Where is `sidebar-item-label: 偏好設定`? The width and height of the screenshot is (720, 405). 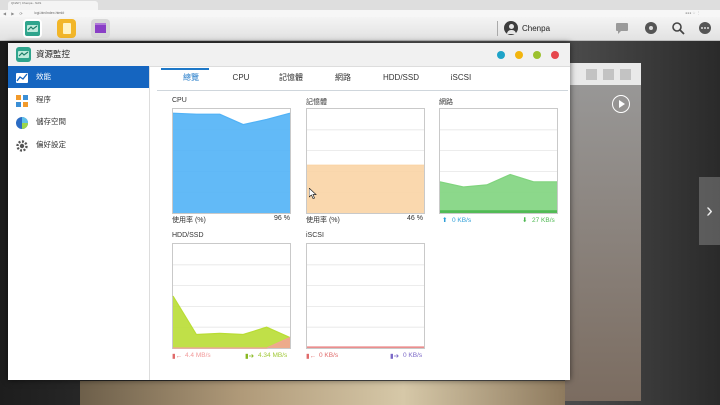
sidebar-item-label: 偏好設定 is located at coordinates (51, 144).